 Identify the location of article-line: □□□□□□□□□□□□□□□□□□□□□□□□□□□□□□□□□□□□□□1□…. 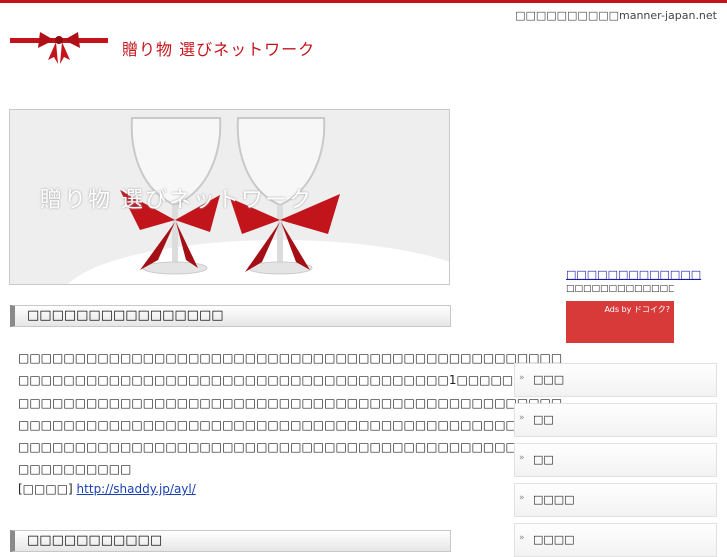
(294, 380).